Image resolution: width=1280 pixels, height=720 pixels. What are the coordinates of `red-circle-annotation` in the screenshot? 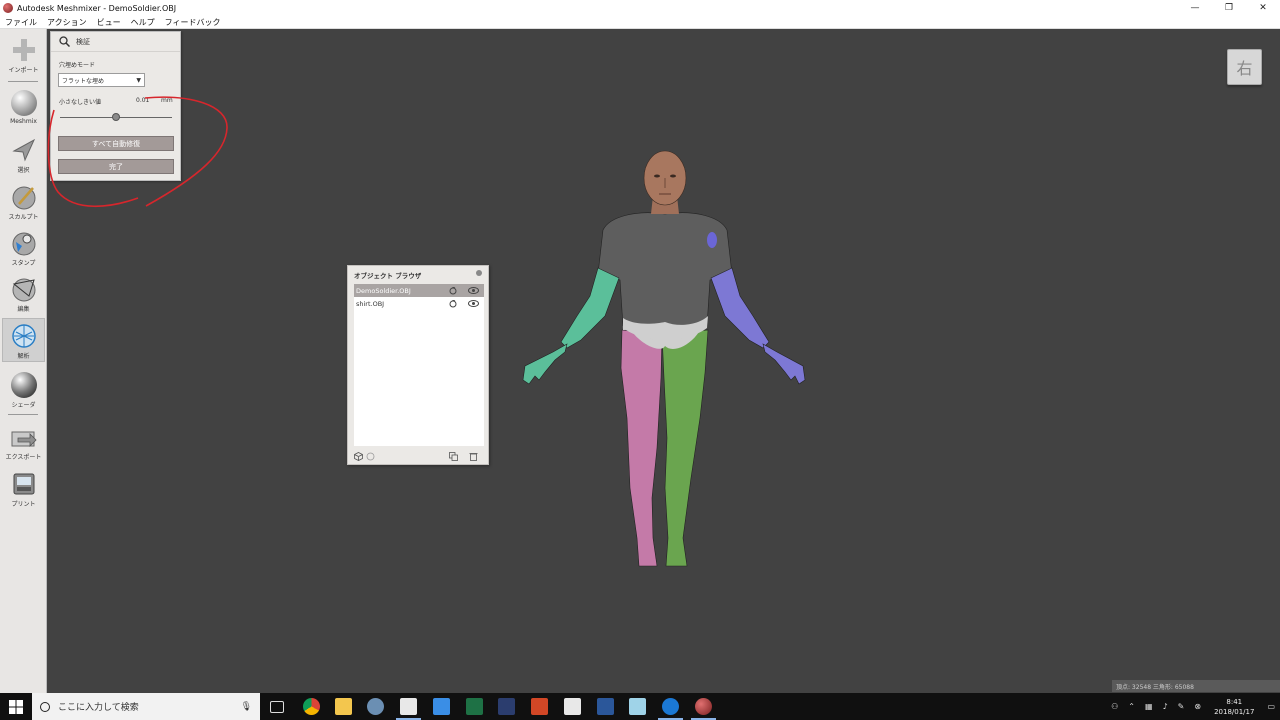 It's located at (137, 152).